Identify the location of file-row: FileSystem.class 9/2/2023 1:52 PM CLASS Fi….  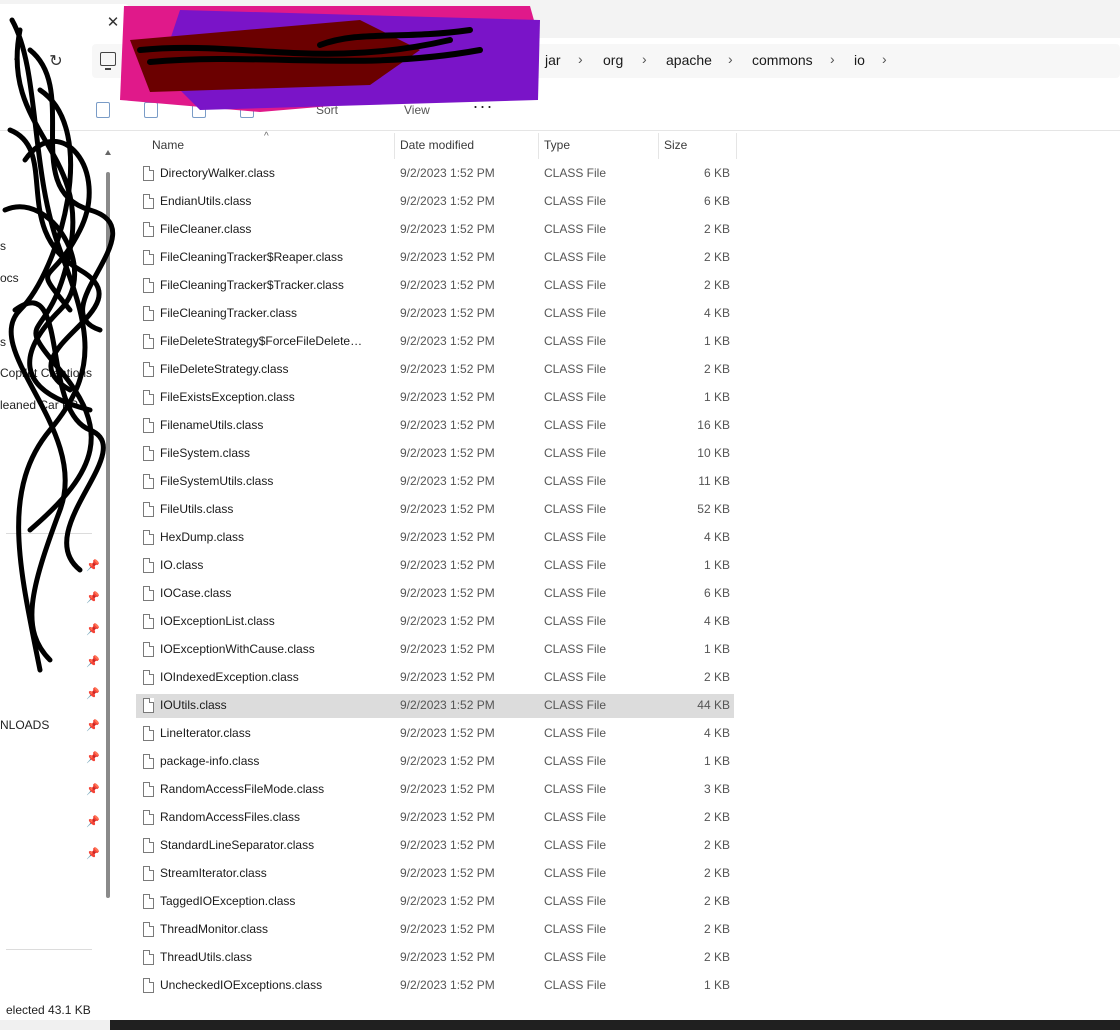
(435, 454).